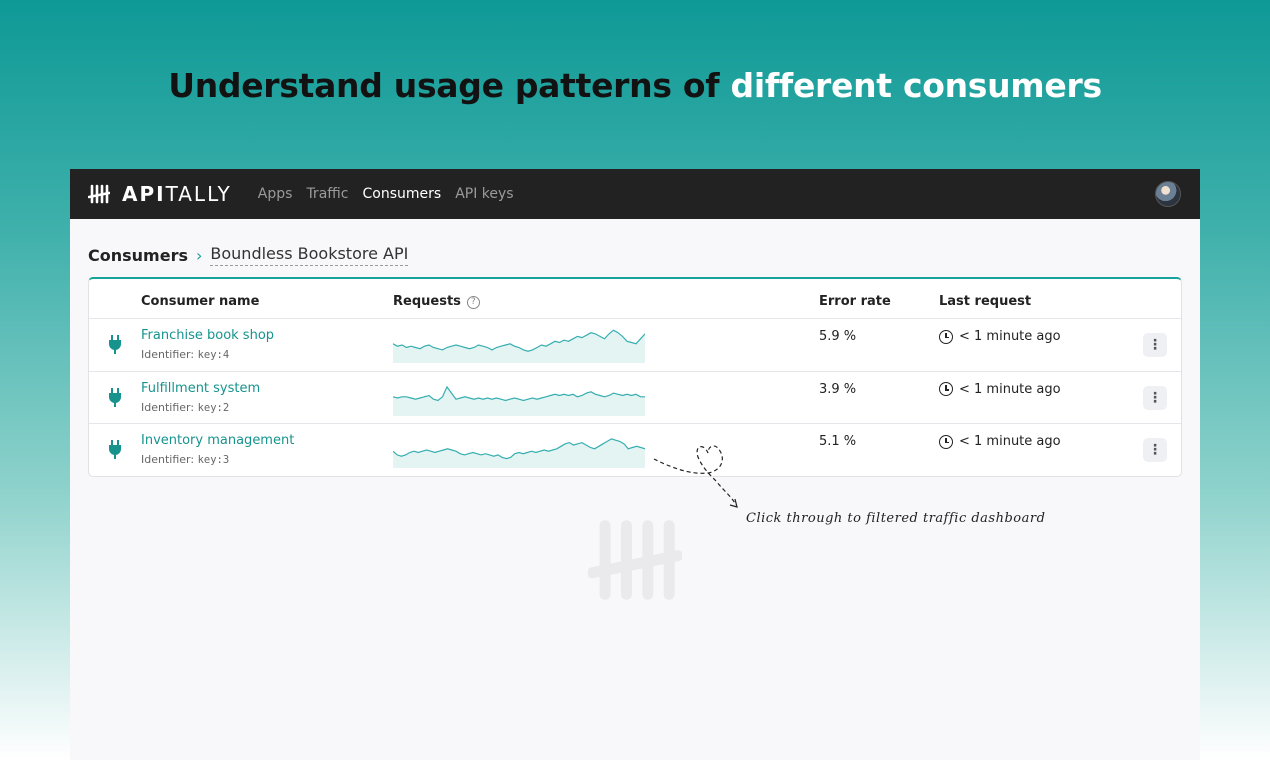 The width and height of the screenshot is (1270, 760). What do you see at coordinates (449, 85) in the screenshot?
I see `headline-main: Understand usage patterns of` at bounding box center [449, 85].